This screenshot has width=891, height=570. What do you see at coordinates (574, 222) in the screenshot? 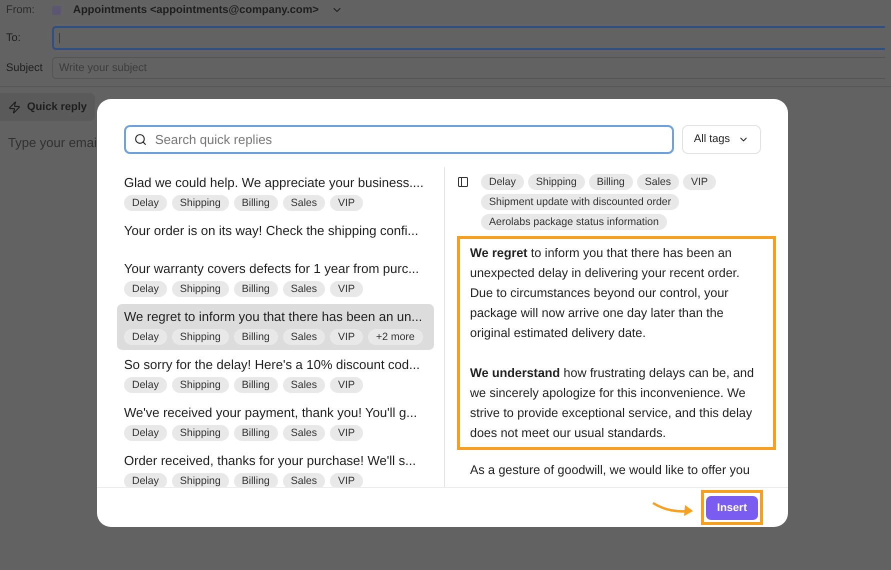
I see `tag: Aerolabs package status information` at bounding box center [574, 222].